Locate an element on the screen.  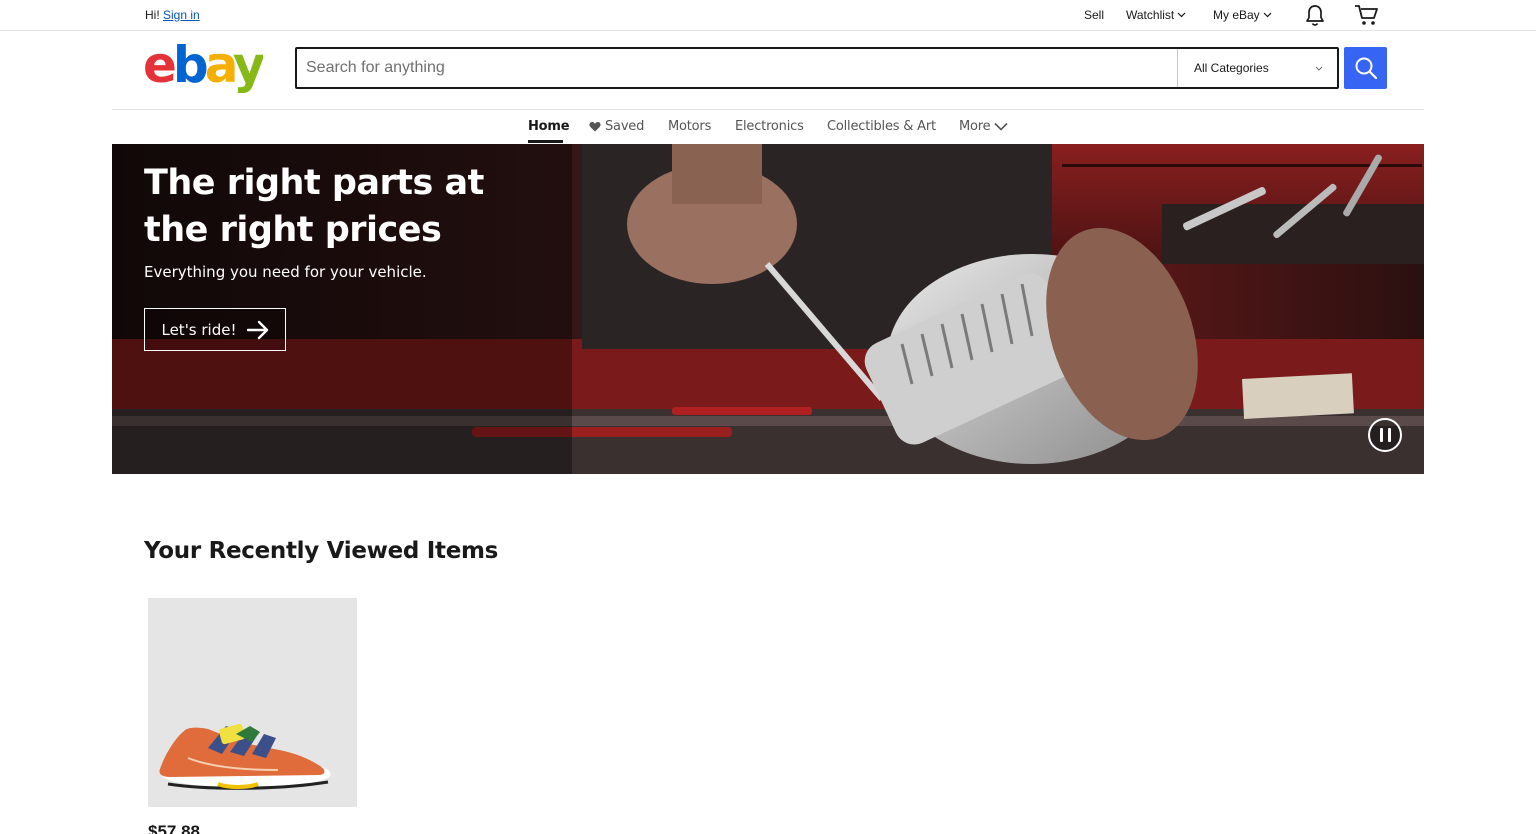
nav-item-label: Motors is located at coordinates (690, 126).